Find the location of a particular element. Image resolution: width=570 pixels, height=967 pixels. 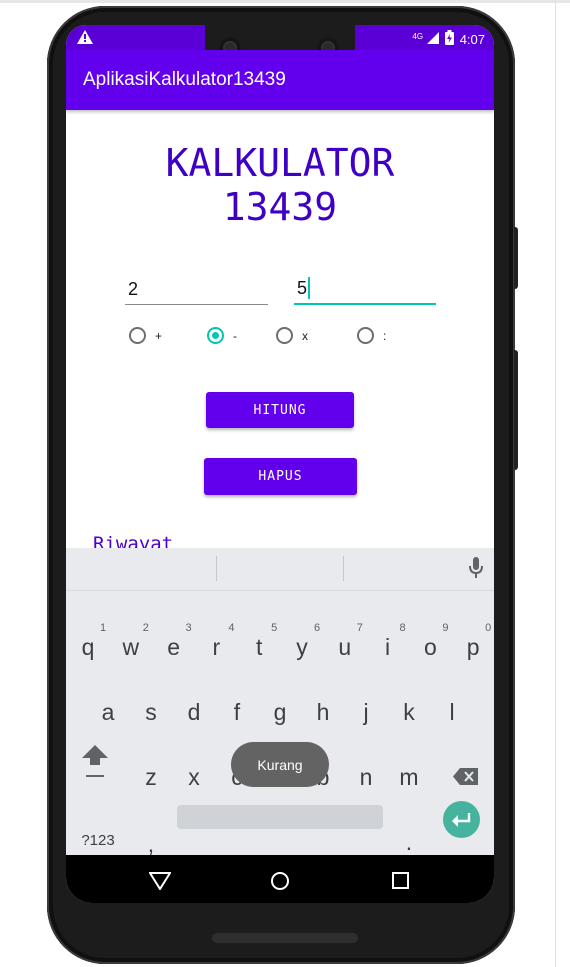

recents-nav-icon is located at coordinates (401, 883).